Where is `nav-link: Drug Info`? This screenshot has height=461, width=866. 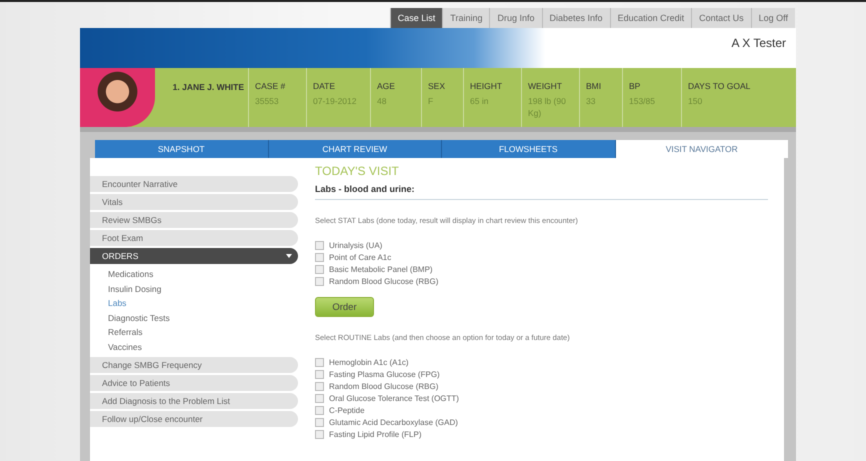 nav-link: Drug Info is located at coordinates (515, 18).